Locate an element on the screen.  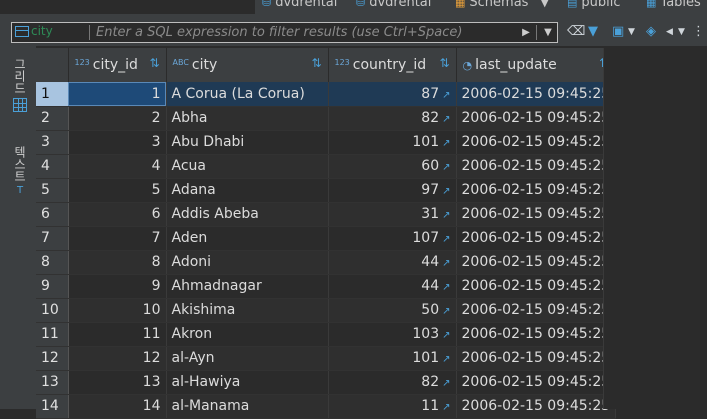
column-header-country-id: 123 country_id ⇅ is located at coordinates (392, 65).